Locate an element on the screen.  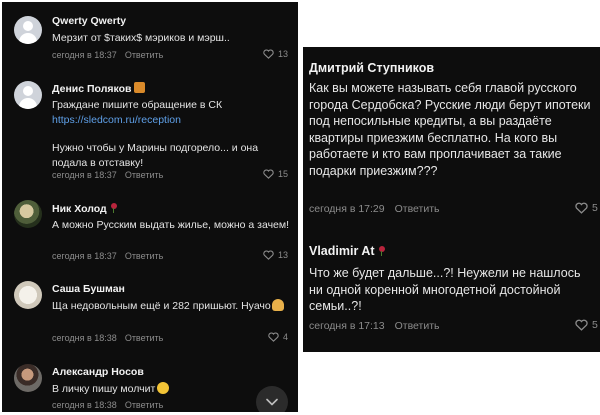
comment-time: сегодня в 17:29 is located at coordinates (347, 209).